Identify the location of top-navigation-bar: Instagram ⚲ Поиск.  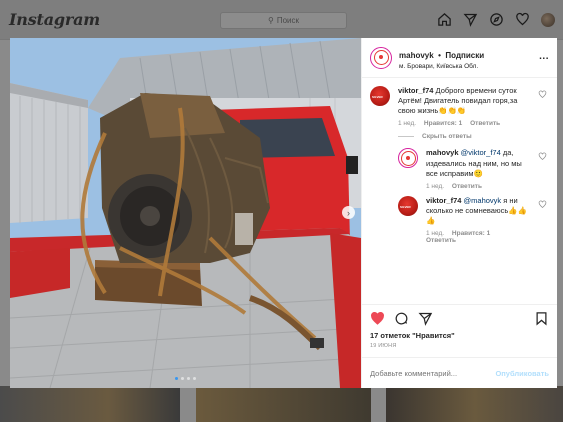
(281, 20).